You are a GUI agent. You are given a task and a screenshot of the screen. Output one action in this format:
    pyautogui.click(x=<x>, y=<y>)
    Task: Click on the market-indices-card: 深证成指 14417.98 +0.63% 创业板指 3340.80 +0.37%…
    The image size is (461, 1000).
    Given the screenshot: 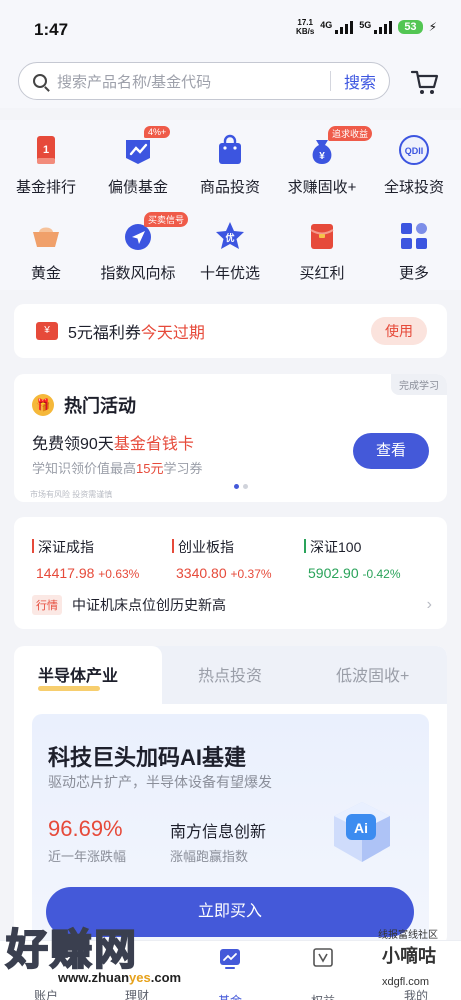 What is the action you would take?
    pyautogui.click(x=230, y=573)
    